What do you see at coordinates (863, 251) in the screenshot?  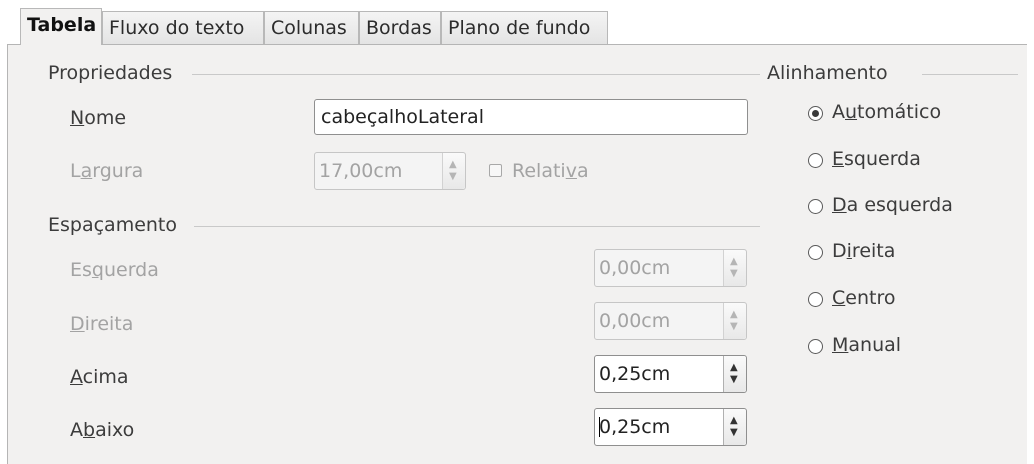 I see `radio-direita-label: Direita` at bounding box center [863, 251].